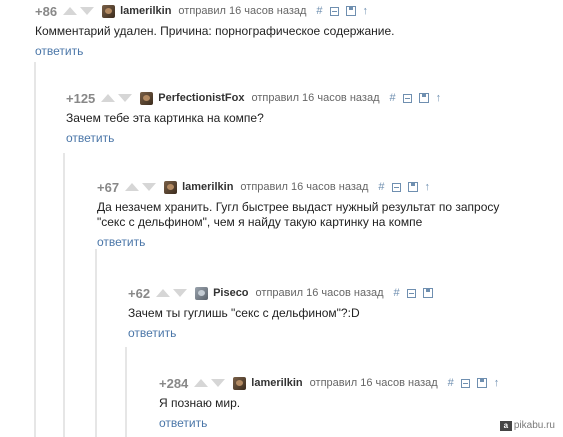 The height and width of the screenshot is (437, 563). Describe the element at coordinates (505, 425) in the screenshot. I see `pikabu-logo-icon: a` at that location.